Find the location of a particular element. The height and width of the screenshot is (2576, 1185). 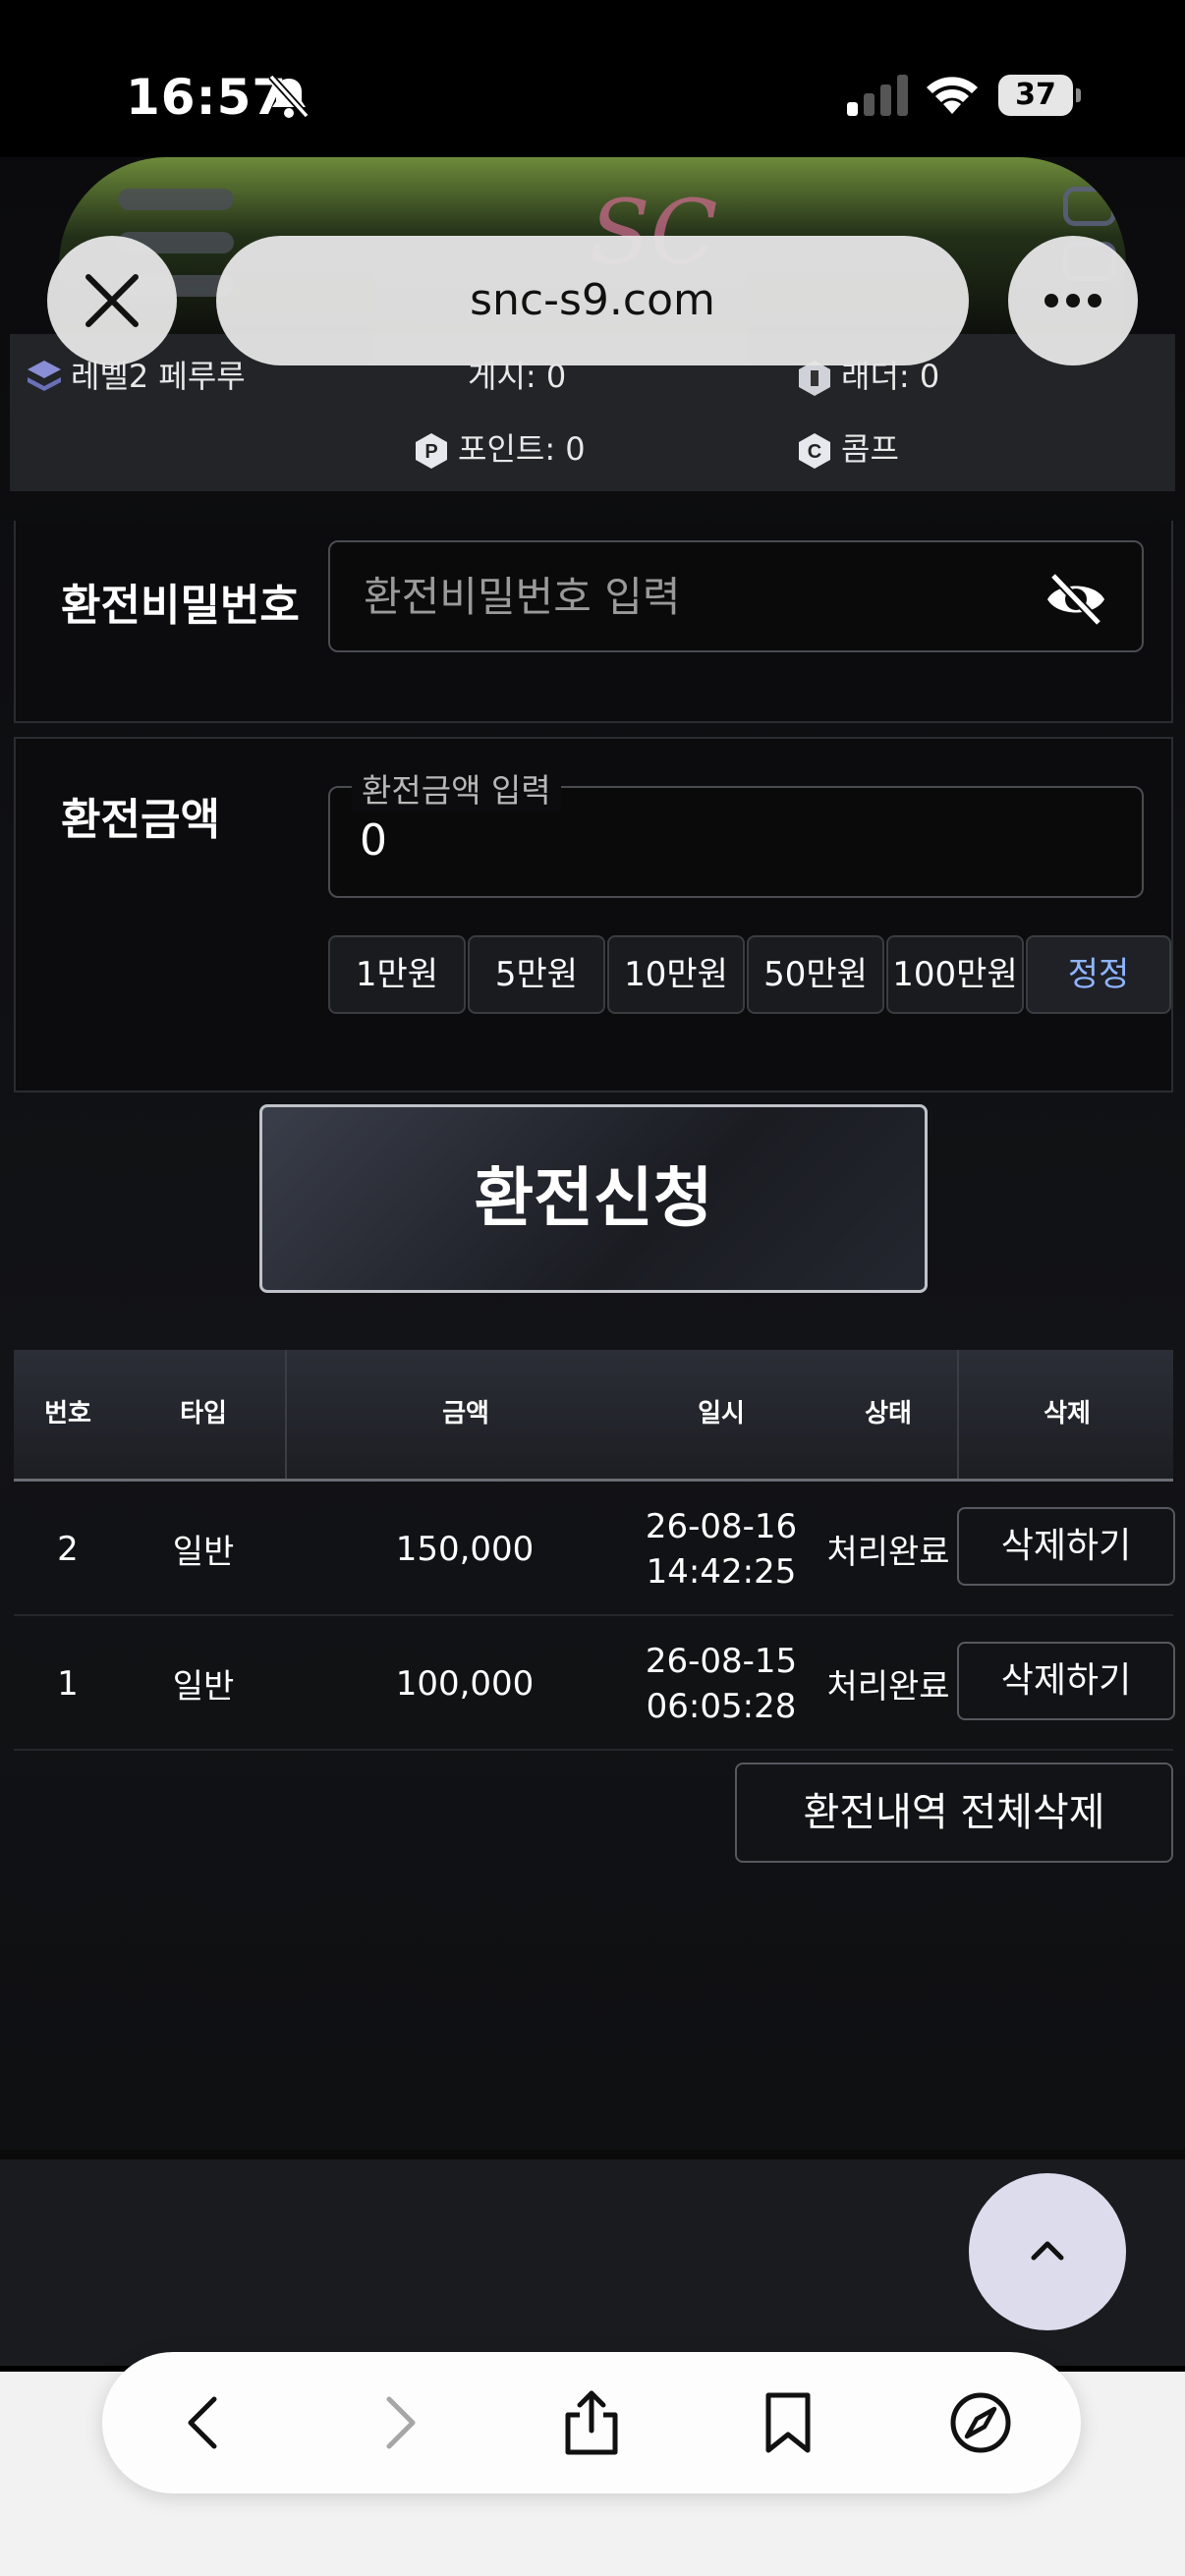

password-label: 환전비밀번호 is located at coordinates (181, 606).